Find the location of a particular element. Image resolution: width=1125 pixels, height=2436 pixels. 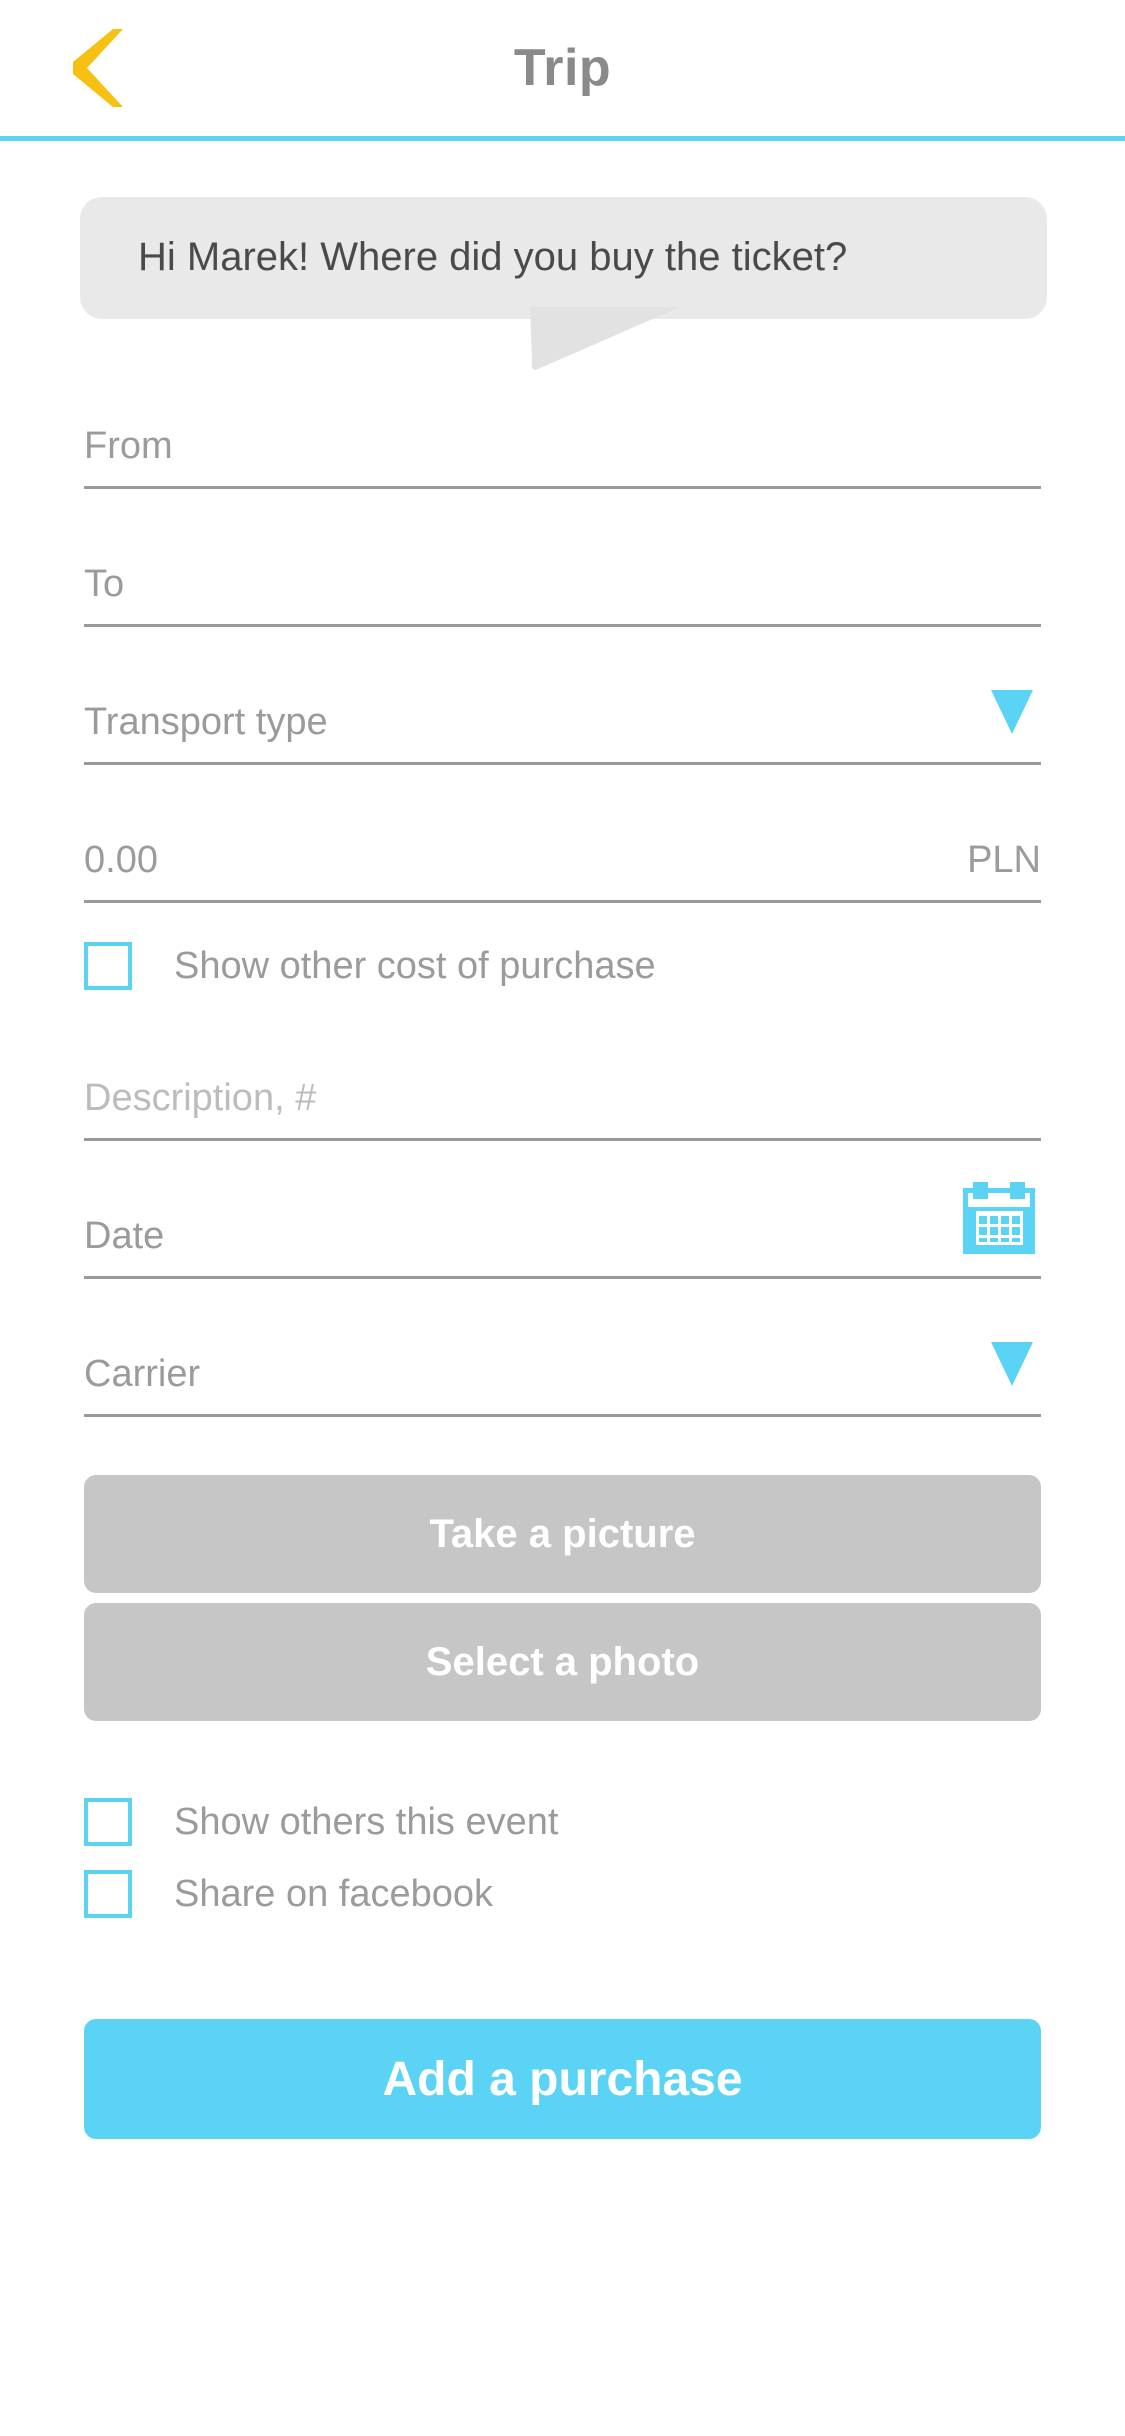

show-others-checkbox is located at coordinates (108, 1822).